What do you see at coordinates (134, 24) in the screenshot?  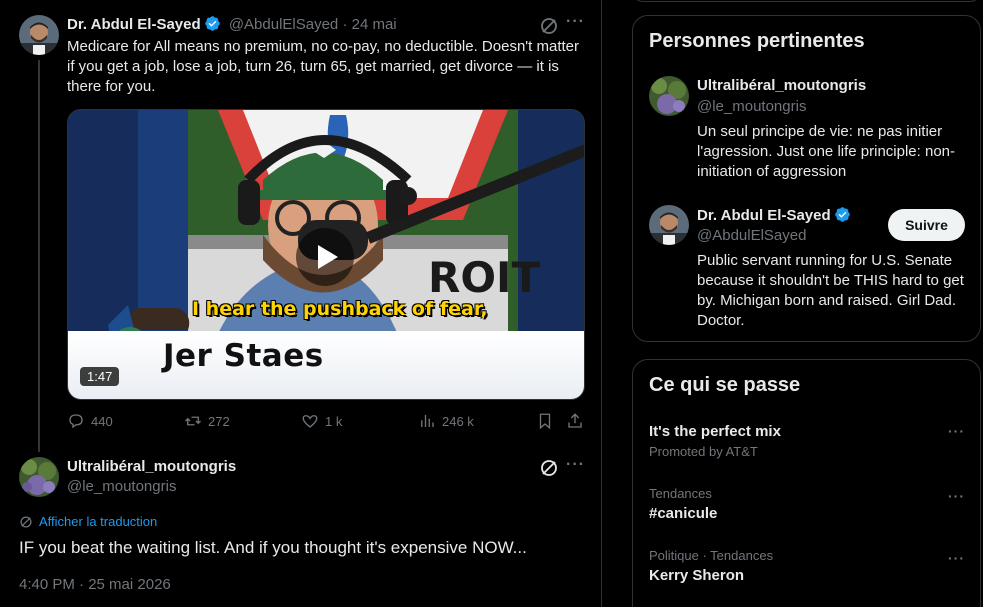 I see `author-name: Dr. Abdul El-Sayed` at bounding box center [134, 24].